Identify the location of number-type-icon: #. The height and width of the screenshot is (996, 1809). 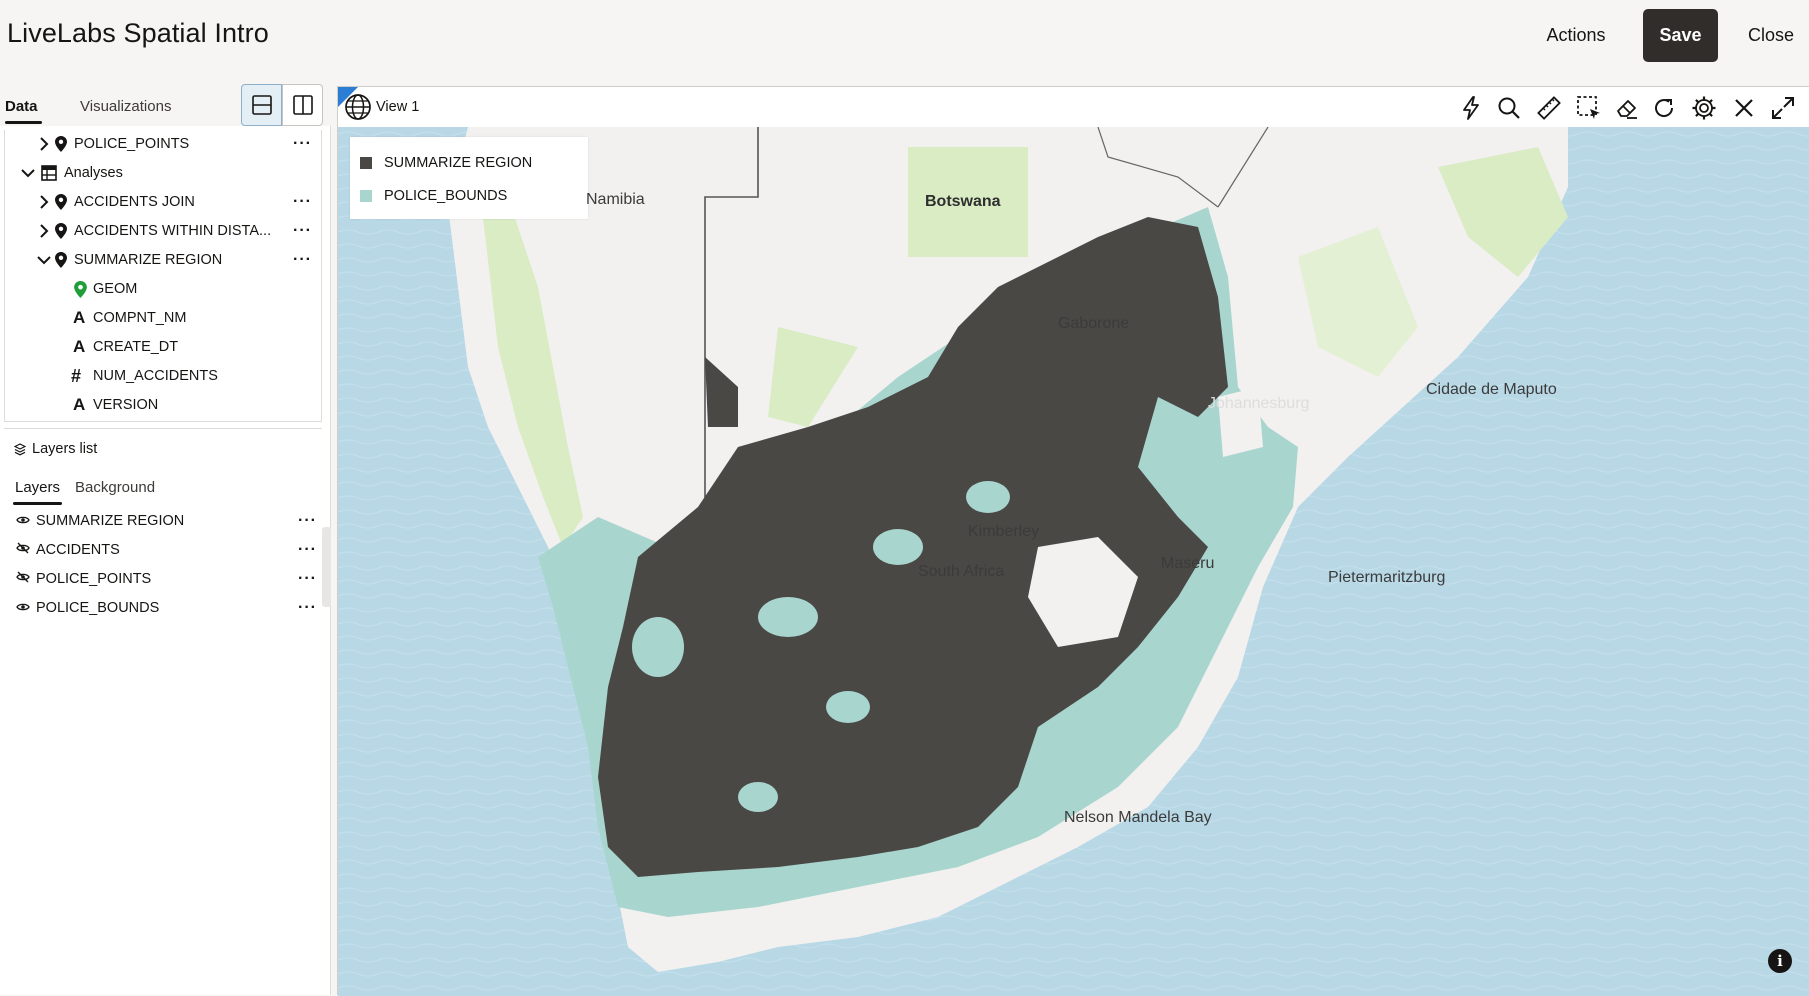
(76, 375).